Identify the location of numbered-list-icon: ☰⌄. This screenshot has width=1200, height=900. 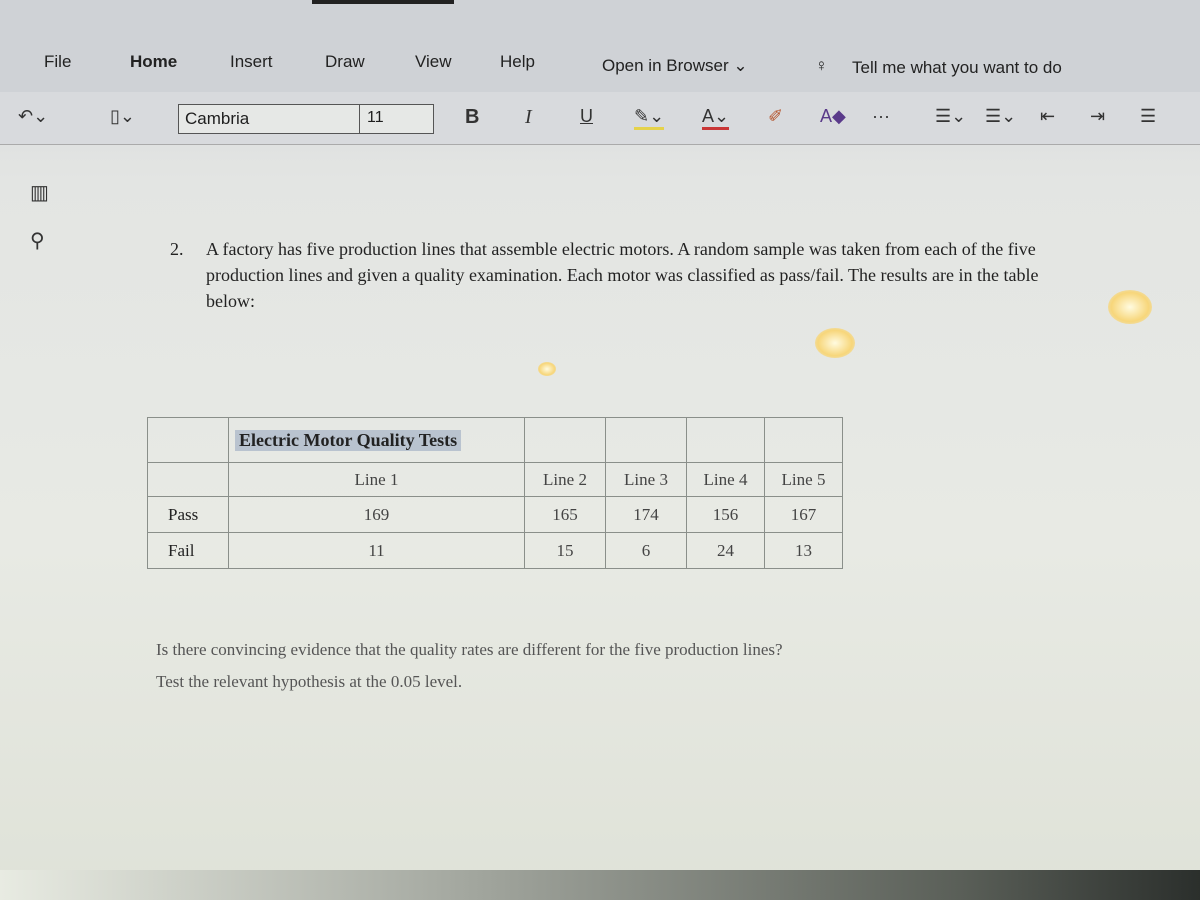
(1000, 116).